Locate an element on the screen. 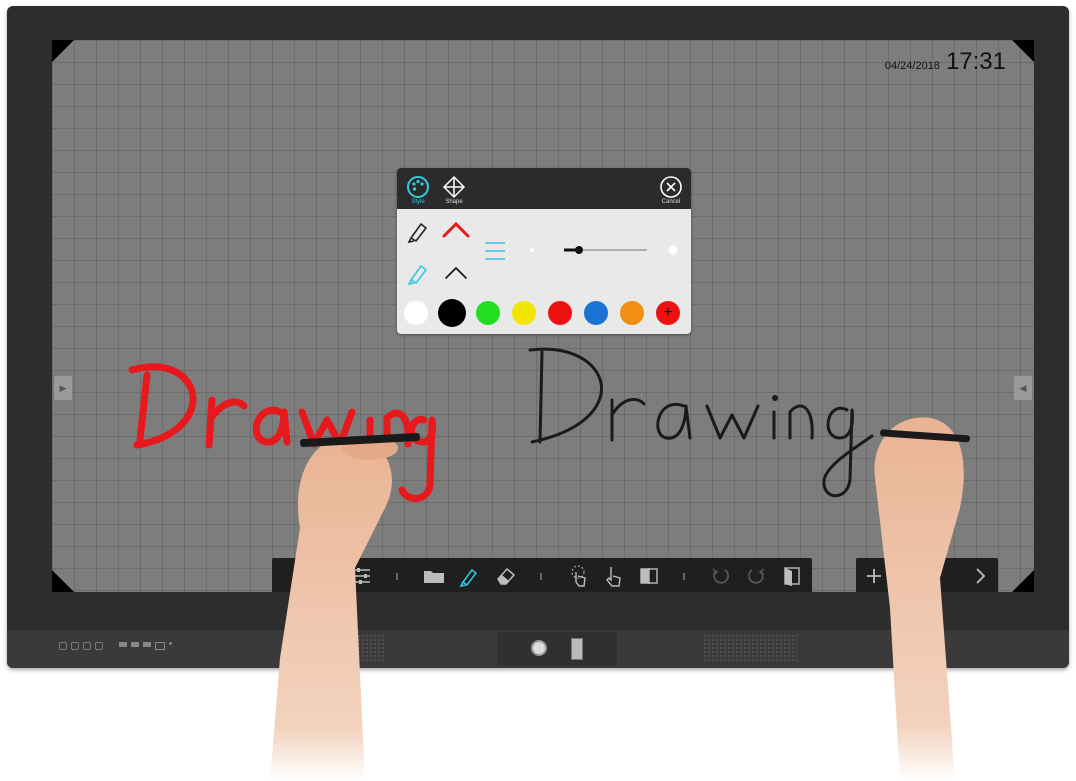 The image size is (1076, 781). tab-style-label: Style is located at coordinates (418, 202).